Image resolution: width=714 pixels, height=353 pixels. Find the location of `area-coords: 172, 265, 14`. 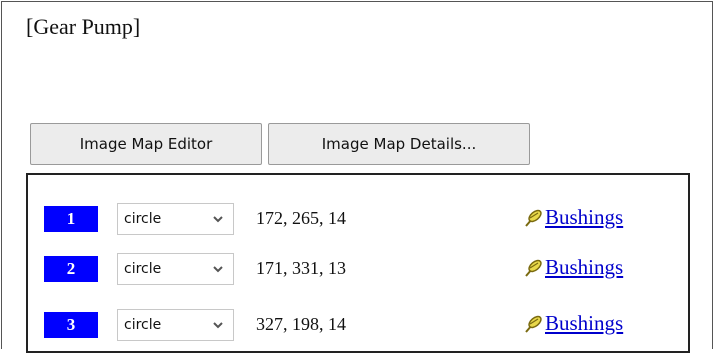

area-coords: 172, 265, 14 is located at coordinates (301, 218).